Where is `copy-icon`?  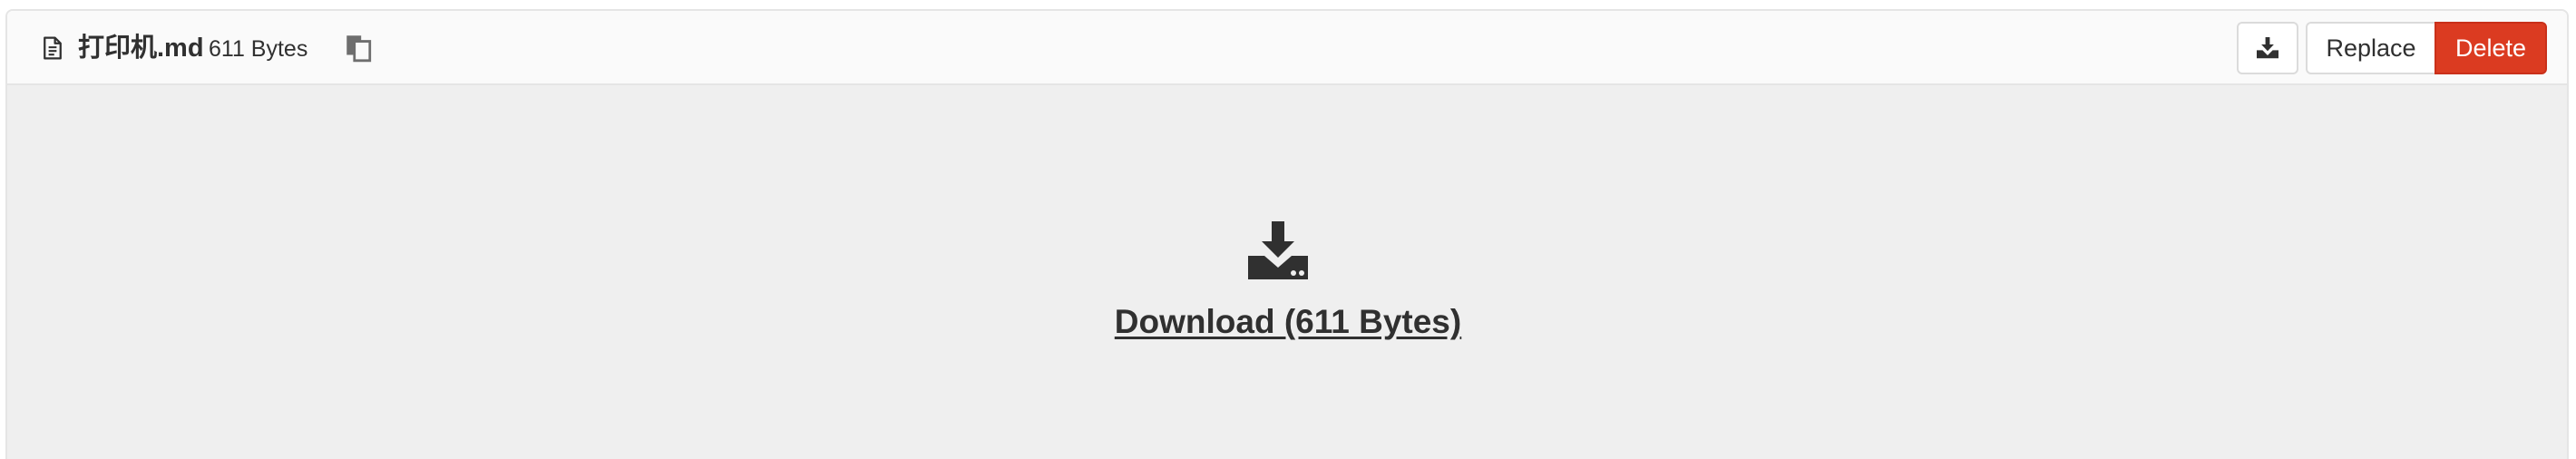
copy-icon is located at coordinates (358, 48).